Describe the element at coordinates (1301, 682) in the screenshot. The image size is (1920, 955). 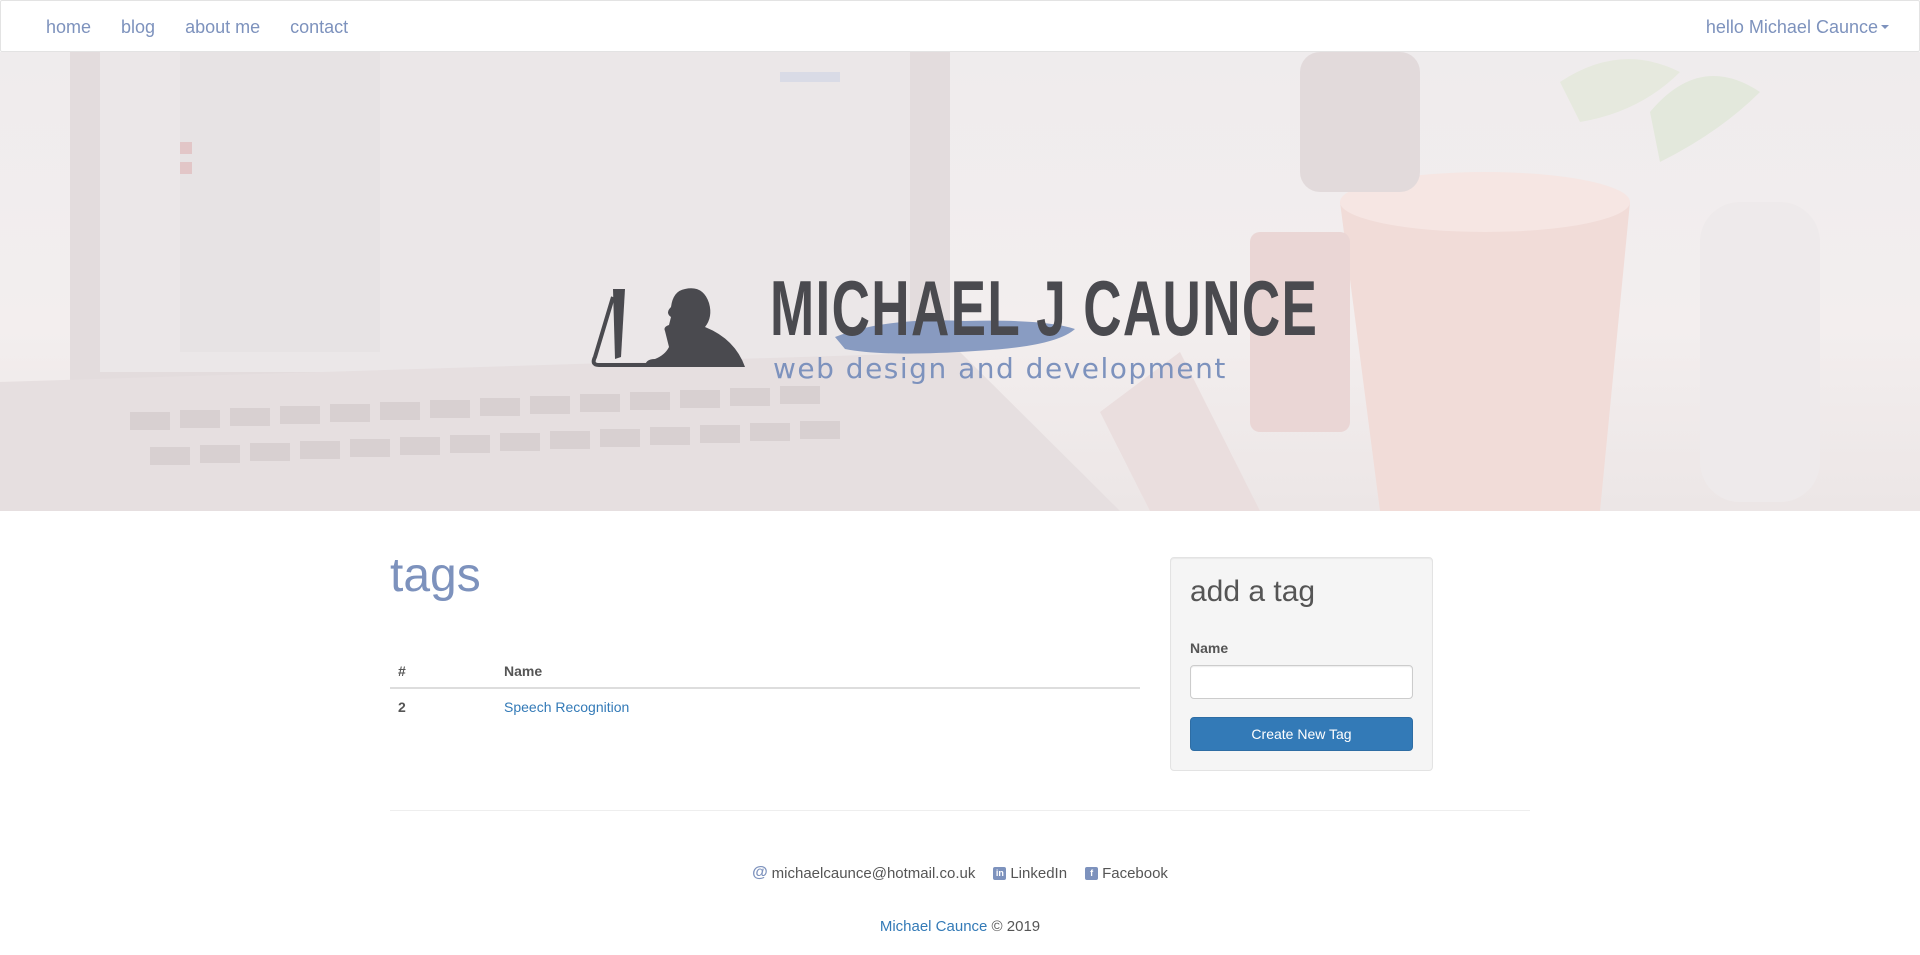
I see `tag-name-input` at that location.